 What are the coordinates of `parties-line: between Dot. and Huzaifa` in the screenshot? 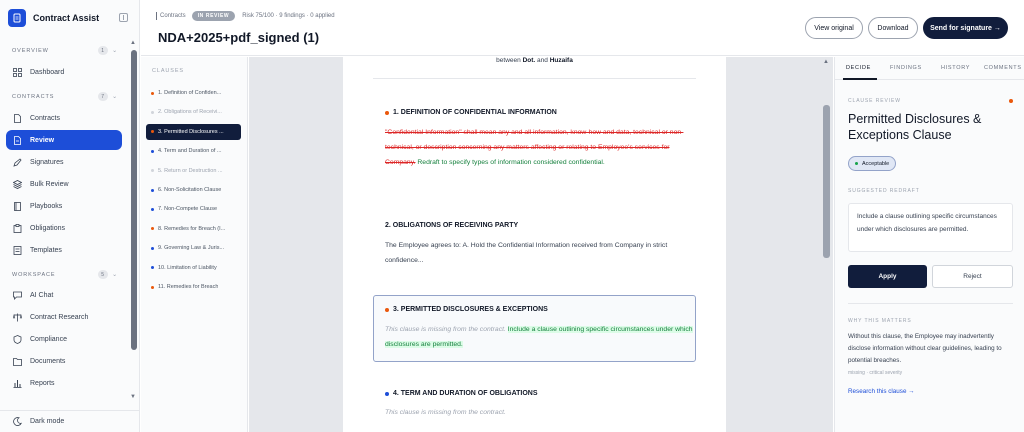 It's located at (534, 60).